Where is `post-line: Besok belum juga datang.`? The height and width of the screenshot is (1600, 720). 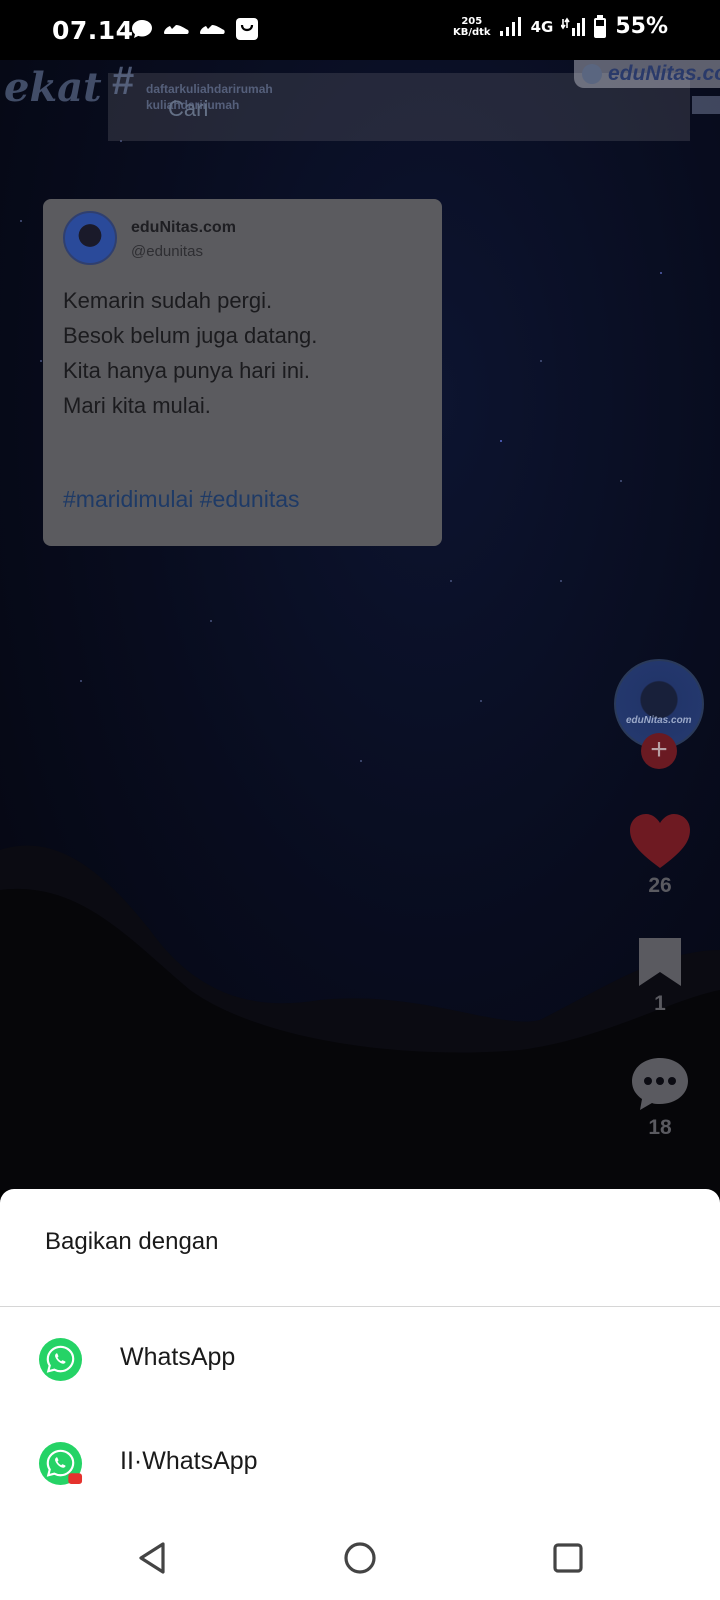
post-line: Besok belum juga datang. is located at coordinates (190, 335).